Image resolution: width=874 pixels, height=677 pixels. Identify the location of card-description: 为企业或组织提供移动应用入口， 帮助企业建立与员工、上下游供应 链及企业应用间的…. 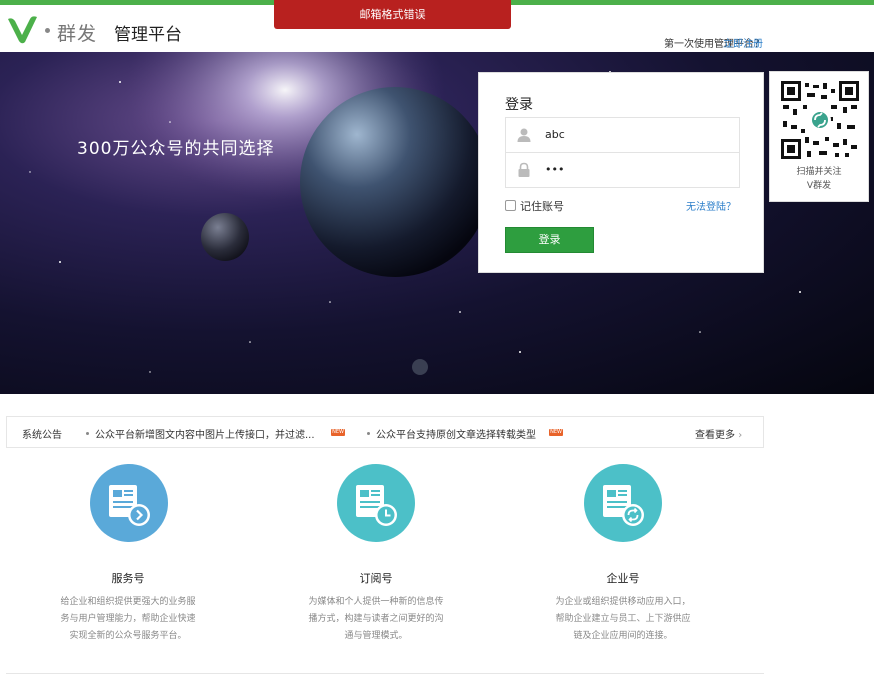
(623, 619).